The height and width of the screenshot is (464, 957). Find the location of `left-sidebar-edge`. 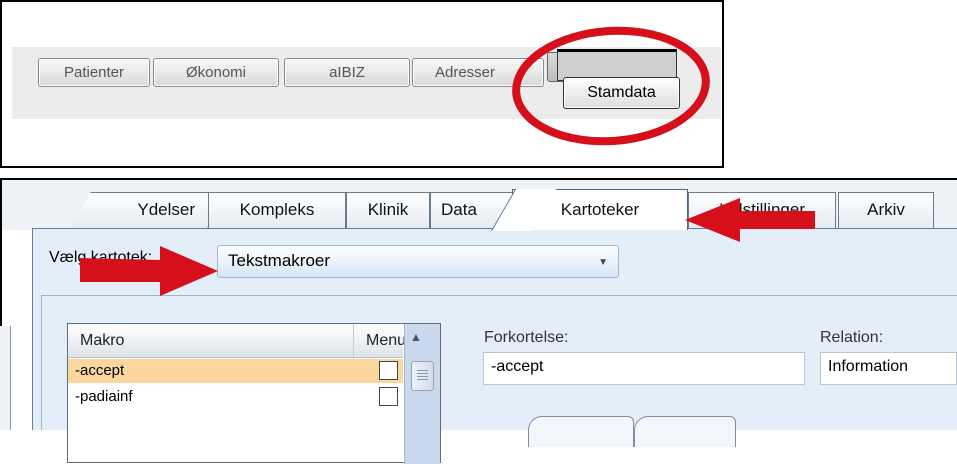

left-sidebar-edge is located at coordinates (5, 378).